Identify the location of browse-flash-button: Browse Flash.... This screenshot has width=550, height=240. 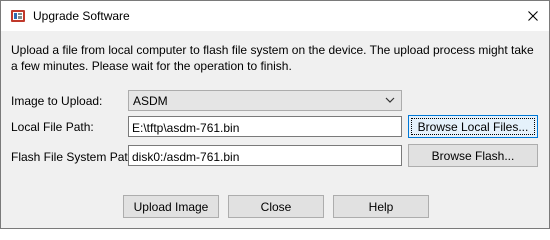
(473, 155).